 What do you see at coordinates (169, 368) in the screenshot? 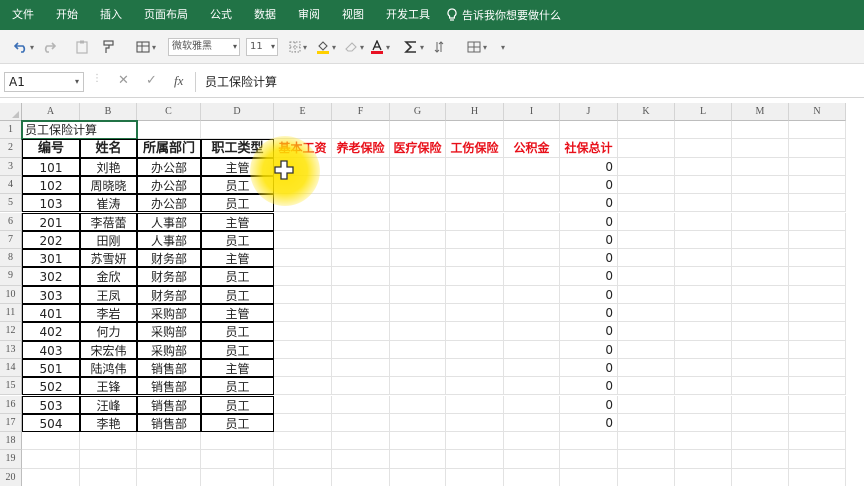
I see `table-cell: 销售部` at bounding box center [169, 368].